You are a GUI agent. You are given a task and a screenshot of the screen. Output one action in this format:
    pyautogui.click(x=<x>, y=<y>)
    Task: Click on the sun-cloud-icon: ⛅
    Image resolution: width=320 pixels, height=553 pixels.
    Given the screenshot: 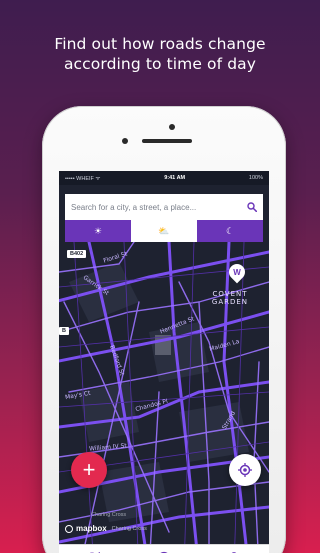 What is the action you would take?
    pyautogui.click(x=164, y=230)
    